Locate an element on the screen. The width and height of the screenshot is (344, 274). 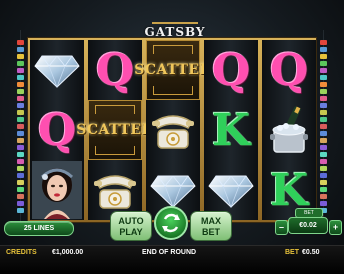
bet-decrease-button: – is located at coordinates (281, 227).